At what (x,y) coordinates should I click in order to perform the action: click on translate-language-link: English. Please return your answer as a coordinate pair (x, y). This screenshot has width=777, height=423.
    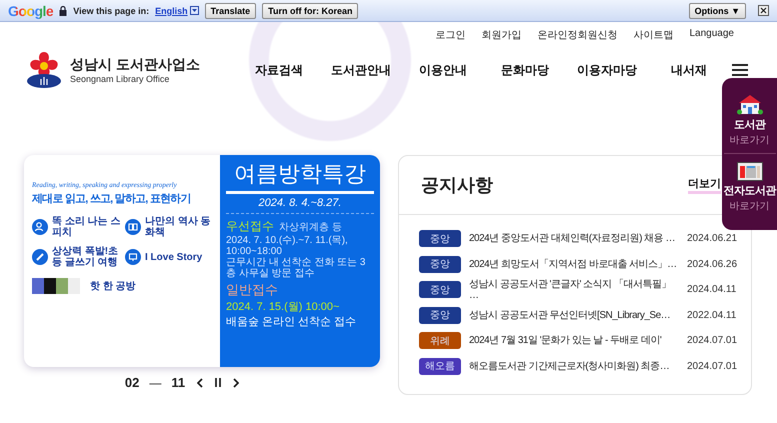
    Looking at the image, I should click on (171, 11).